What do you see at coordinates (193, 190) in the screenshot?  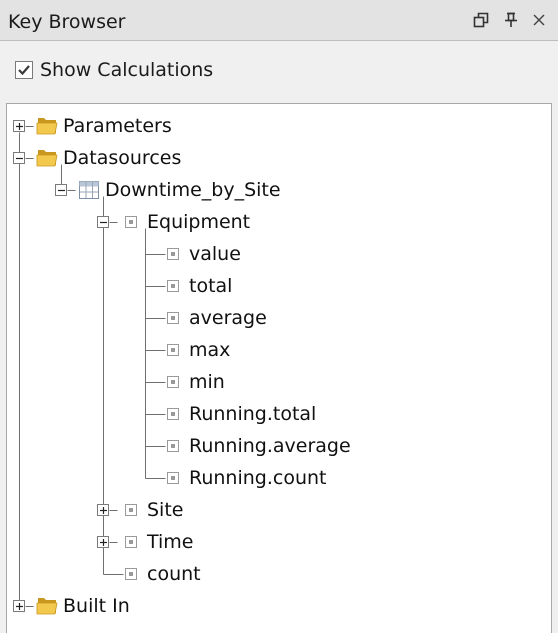 I see `tree-node-table: Downtime_by_Site` at bounding box center [193, 190].